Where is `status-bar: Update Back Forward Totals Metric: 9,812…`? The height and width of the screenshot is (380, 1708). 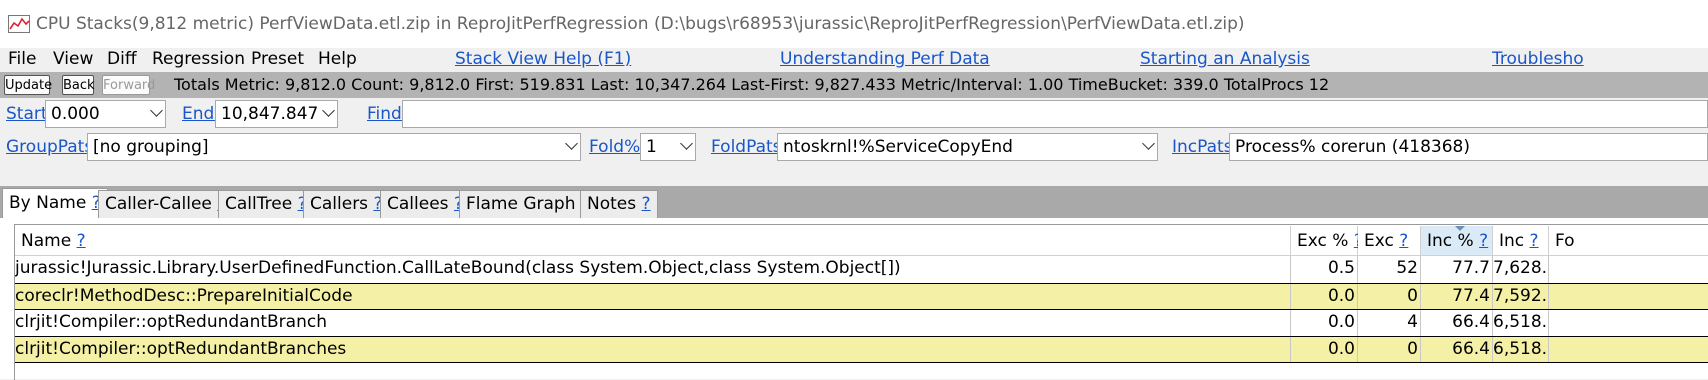 status-bar: Update Back Forward Totals Metric: 9,812… is located at coordinates (854, 85).